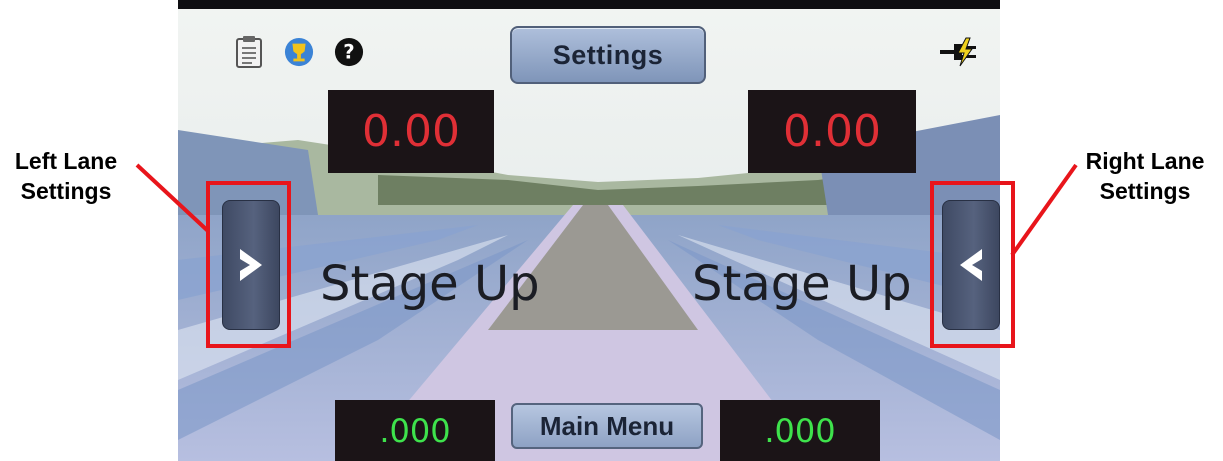 Image resolution: width=1223 pixels, height=461 pixels. I want to click on left-pointer-line, so click(172, 198).